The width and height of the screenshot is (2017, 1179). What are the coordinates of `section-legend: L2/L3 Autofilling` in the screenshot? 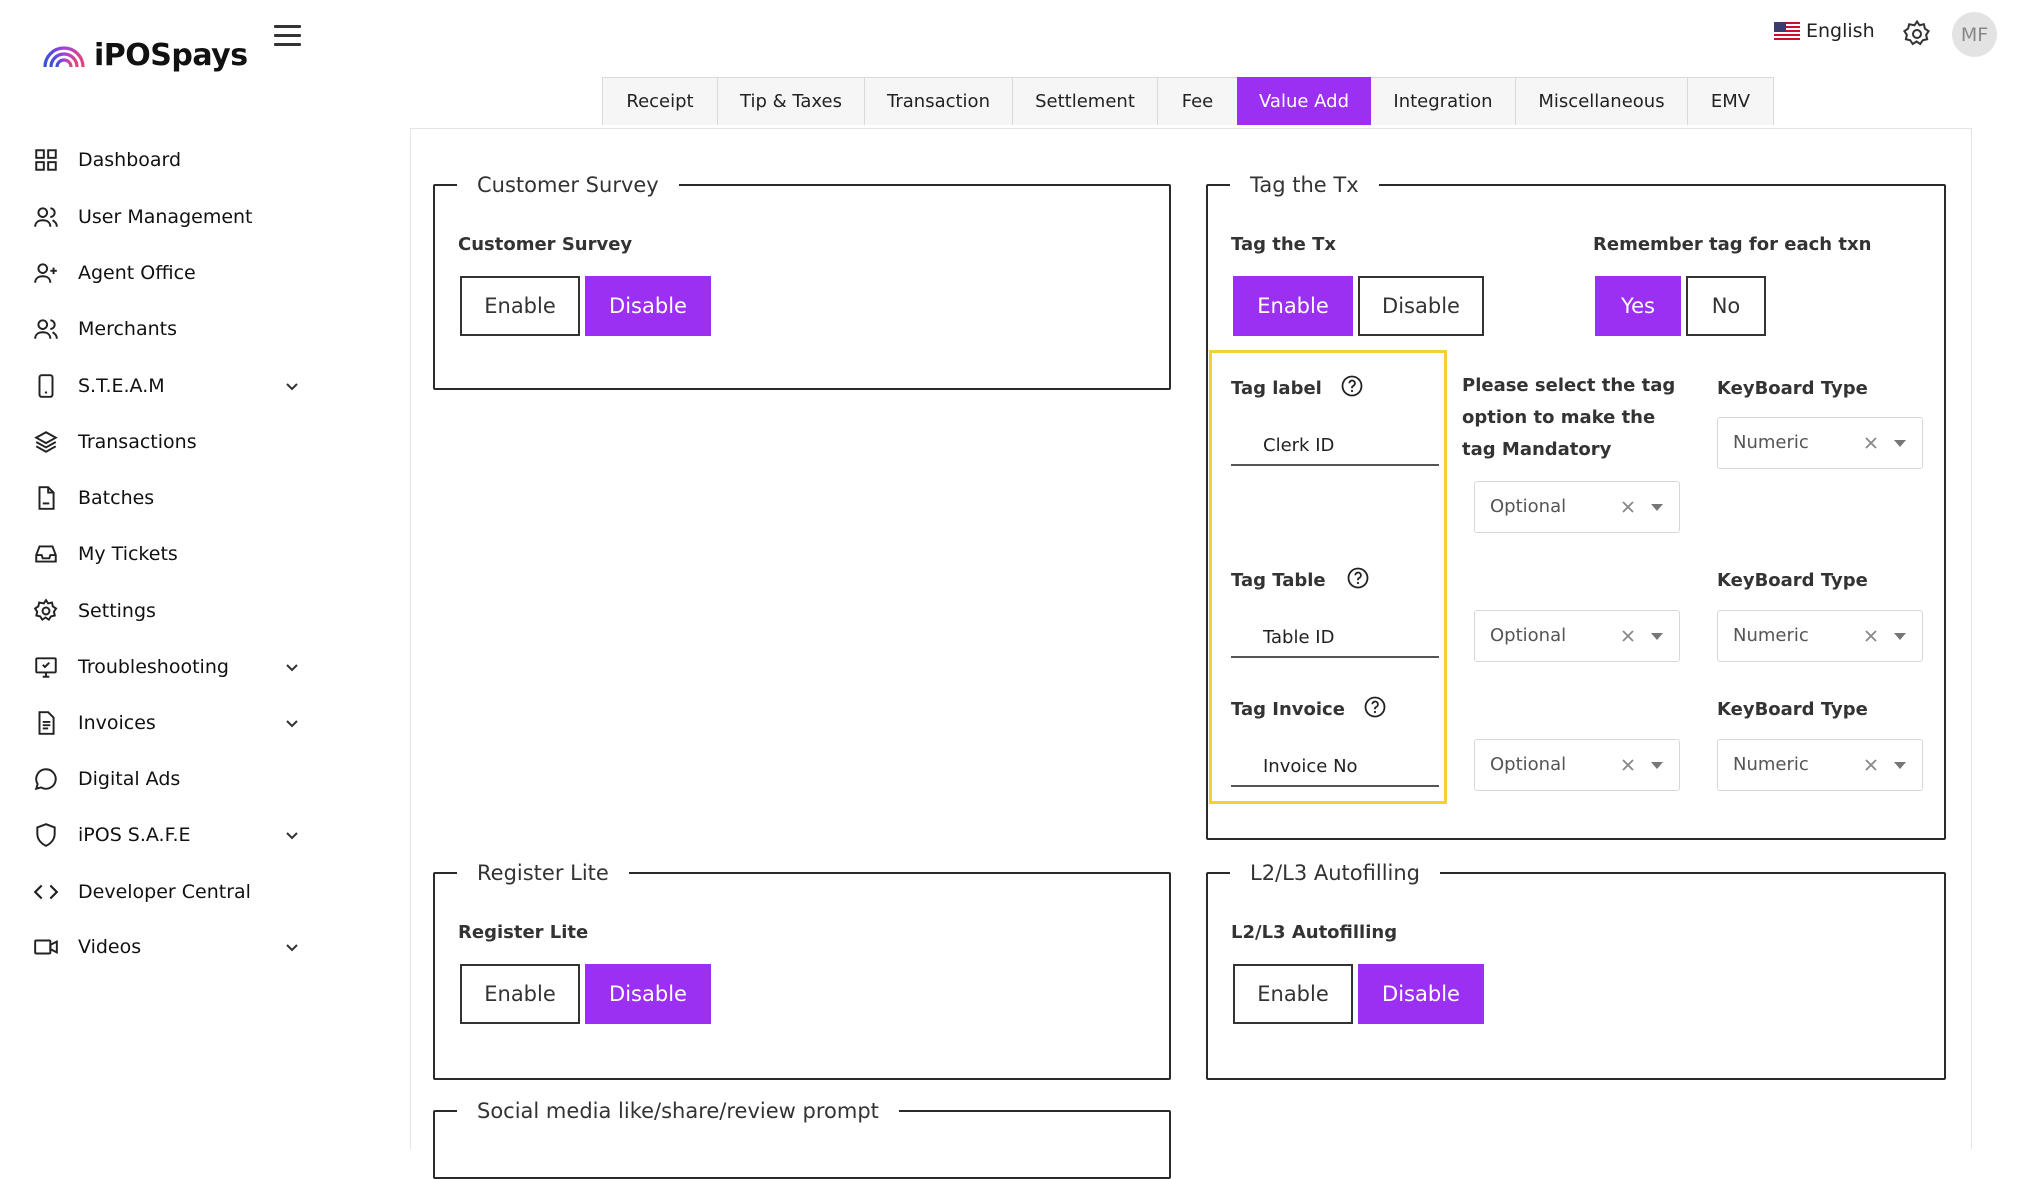 It's located at (1335, 873).